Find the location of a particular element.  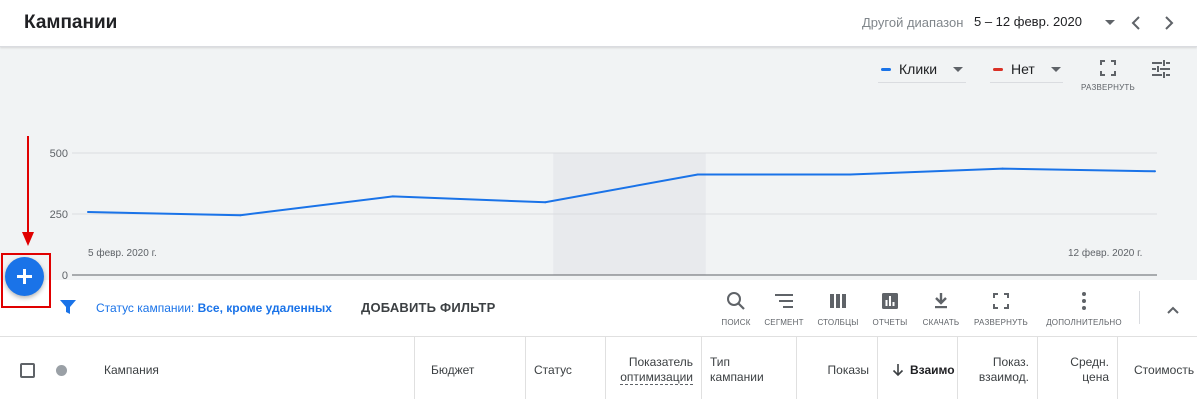

column-header-campaign-type: Тип кампании is located at coordinates (749, 368).